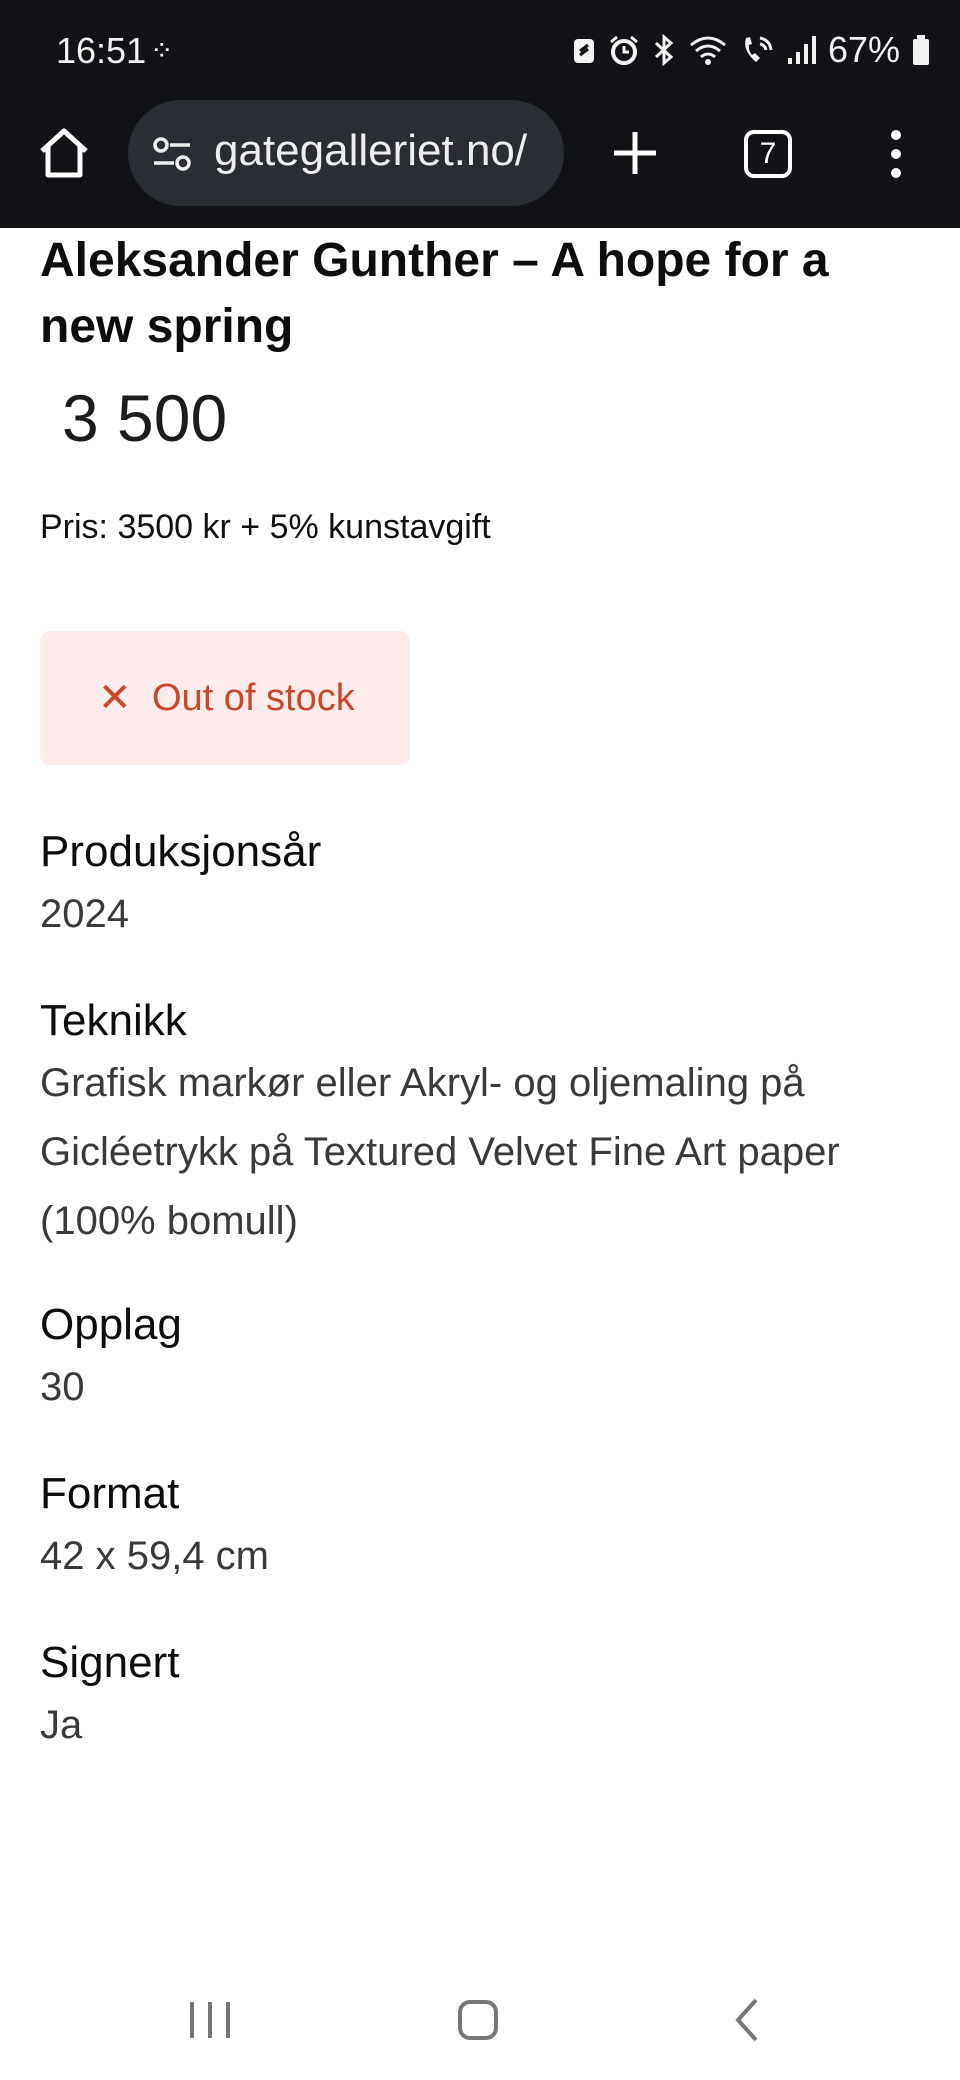 The height and width of the screenshot is (2080, 960). I want to click on home-nav-icon, so click(478, 2020).